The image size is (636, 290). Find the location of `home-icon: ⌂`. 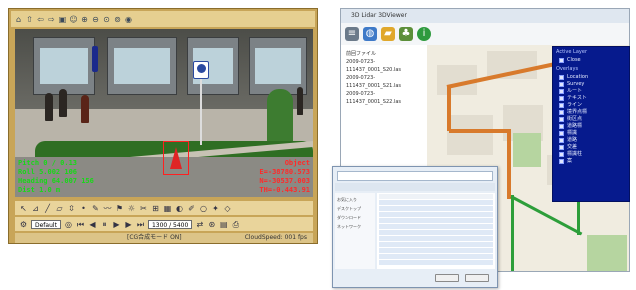

home-icon: ⌂ is located at coordinates (18, 19).